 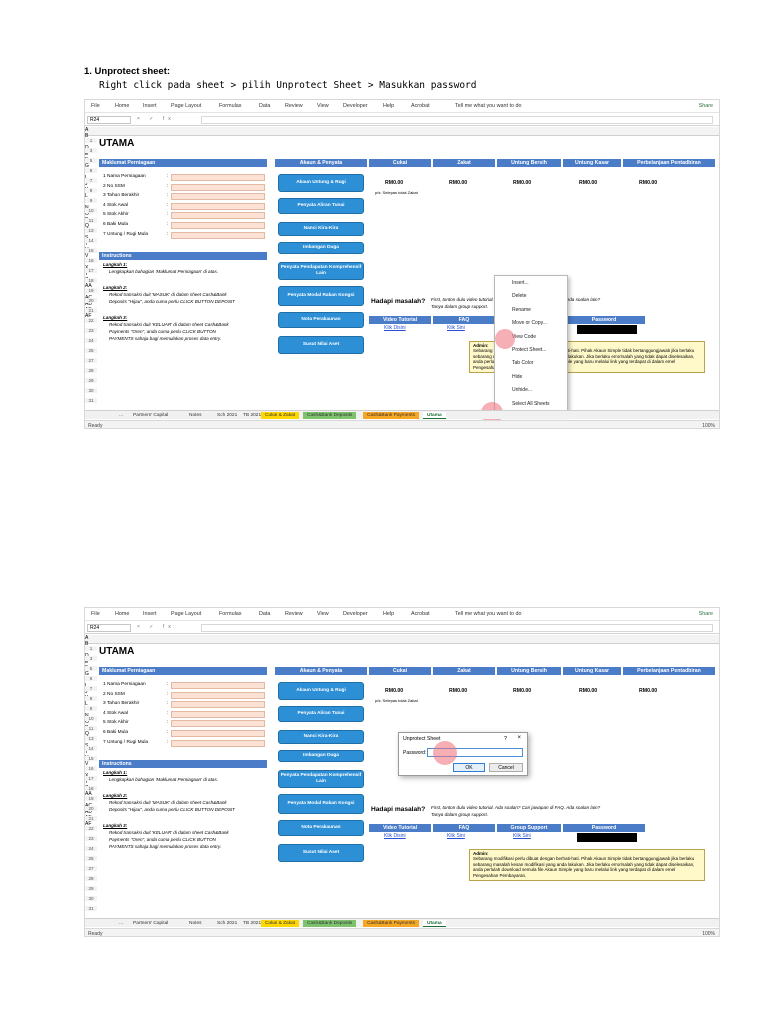 I want to click on help-icon: ?, so click(x=505, y=739).